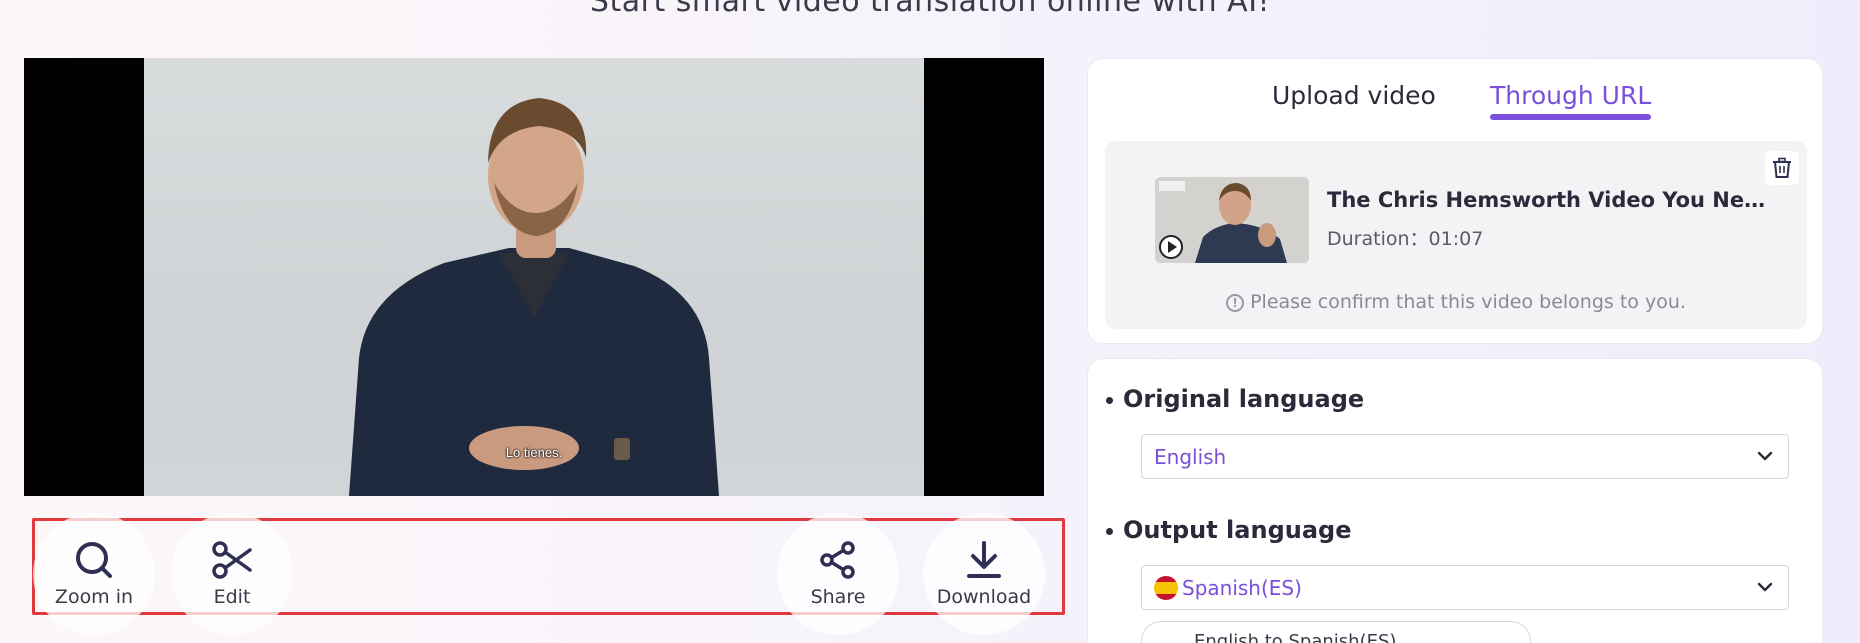 The image size is (1860, 643). What do you see at coordinates (1242, 587) in the screenshot?
I see `output-language-value: Spanish(ES)` at bounding box center [1242, 587].